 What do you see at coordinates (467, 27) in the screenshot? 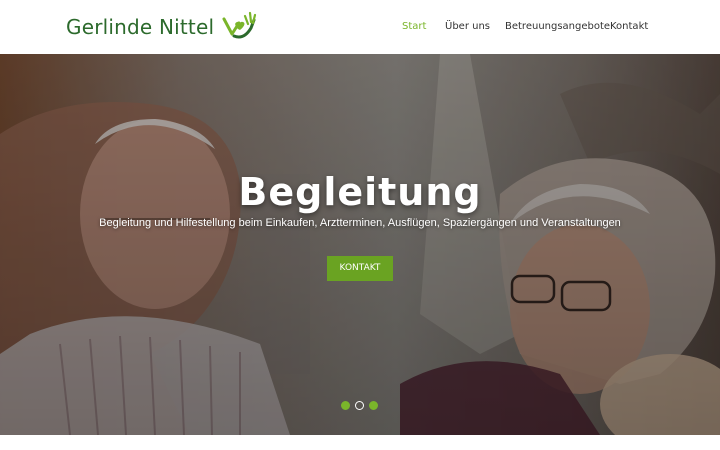
I see `nav-ueber-uns: Über uns` at bounding box center [467, 27].